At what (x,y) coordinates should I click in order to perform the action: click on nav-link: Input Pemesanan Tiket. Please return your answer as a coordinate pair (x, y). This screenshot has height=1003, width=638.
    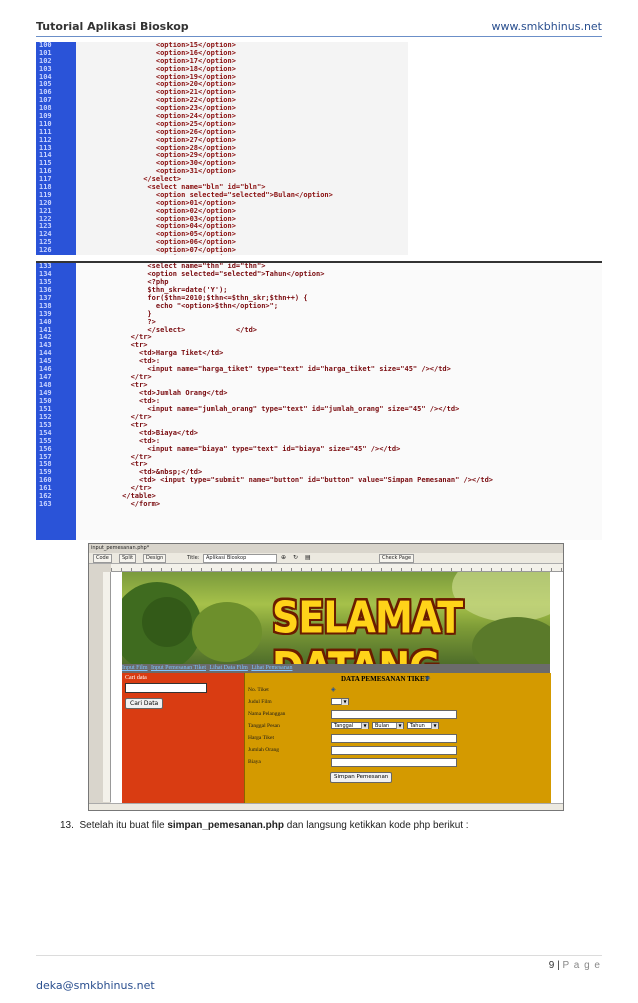
    Looking at the image, I should click on (178, 668).